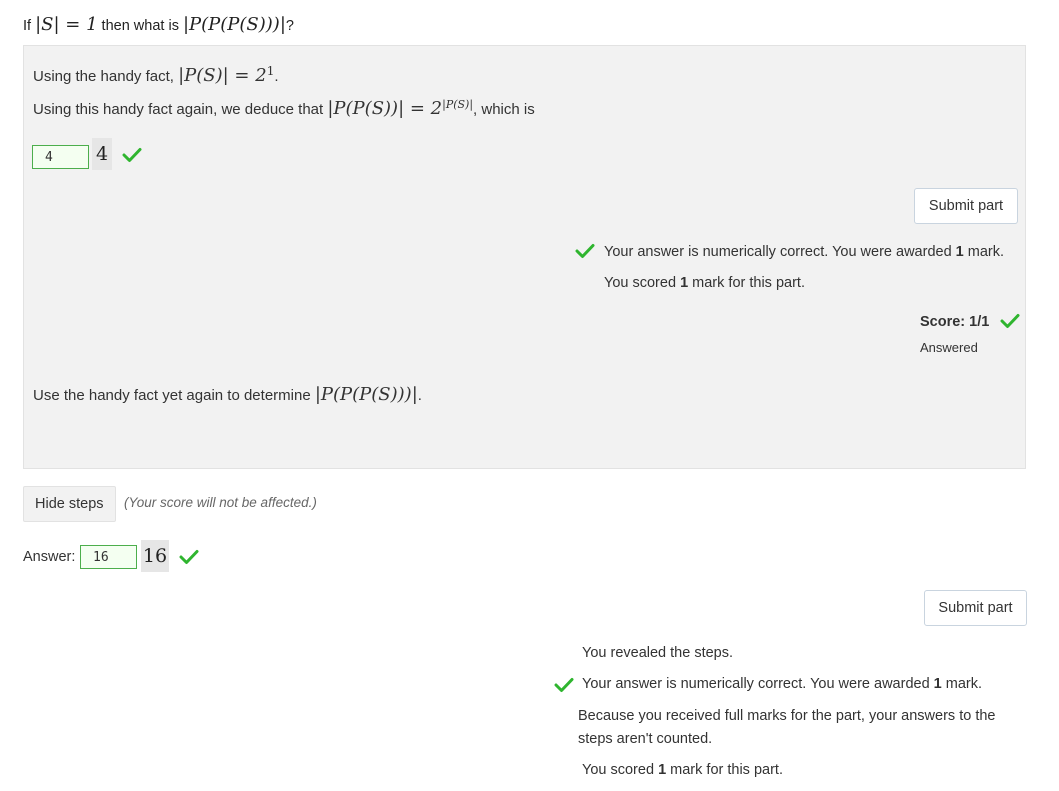 The image size is (1059, 791). I want to click on step-1-text: Using the handy fact, |P(S)| = 21., so click(156, 75).